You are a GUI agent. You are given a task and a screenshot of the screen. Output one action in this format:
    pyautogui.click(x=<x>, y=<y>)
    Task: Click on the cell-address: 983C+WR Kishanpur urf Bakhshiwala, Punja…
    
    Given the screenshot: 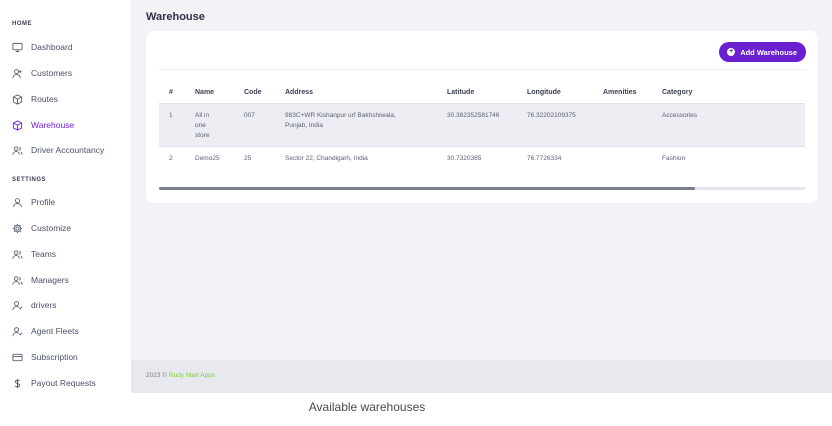 What is the action you would take?
    pyautogui.click(x=356, y=125)
    